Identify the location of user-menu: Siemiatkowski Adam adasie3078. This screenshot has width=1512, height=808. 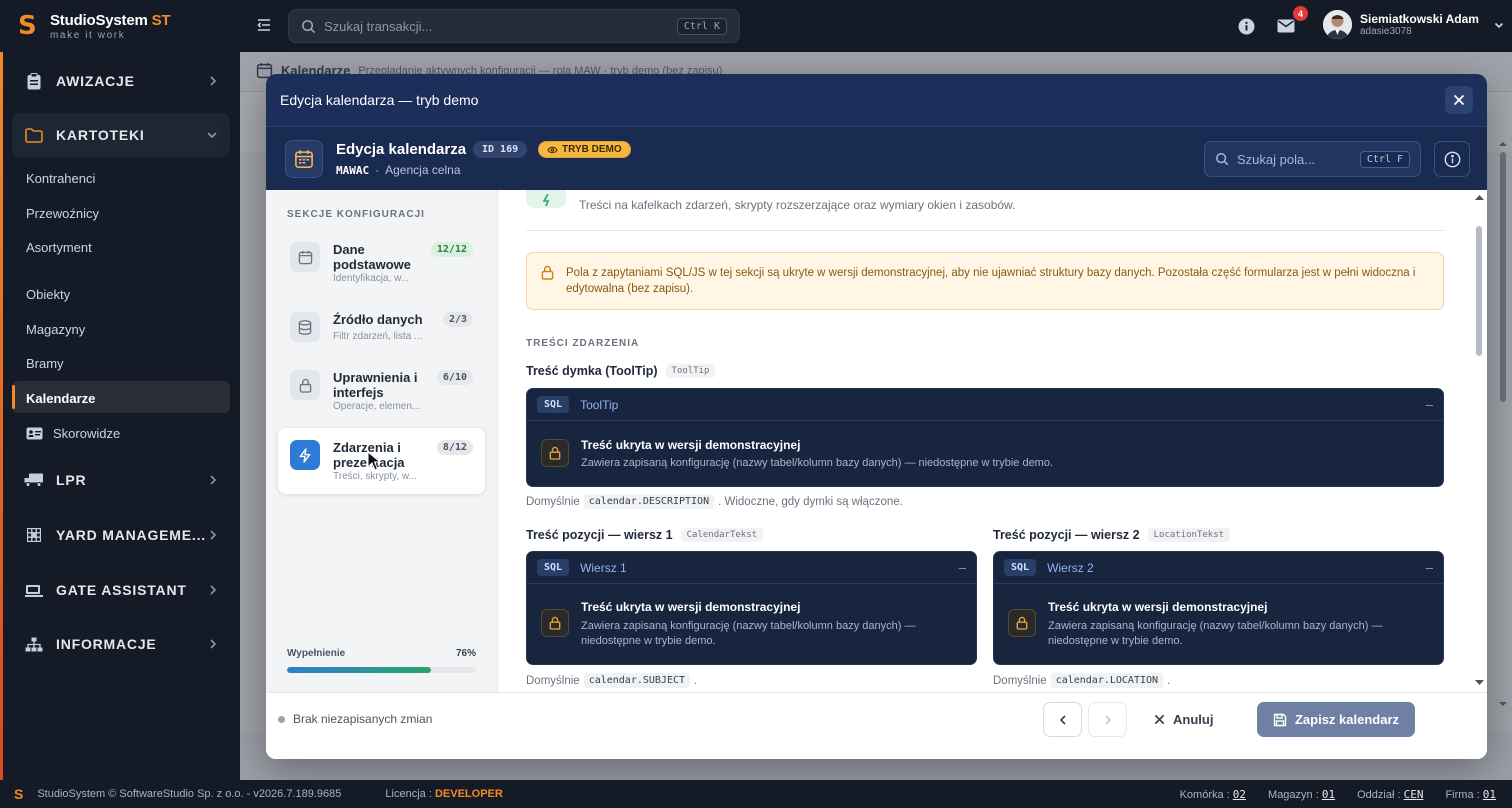
(1414, 24).